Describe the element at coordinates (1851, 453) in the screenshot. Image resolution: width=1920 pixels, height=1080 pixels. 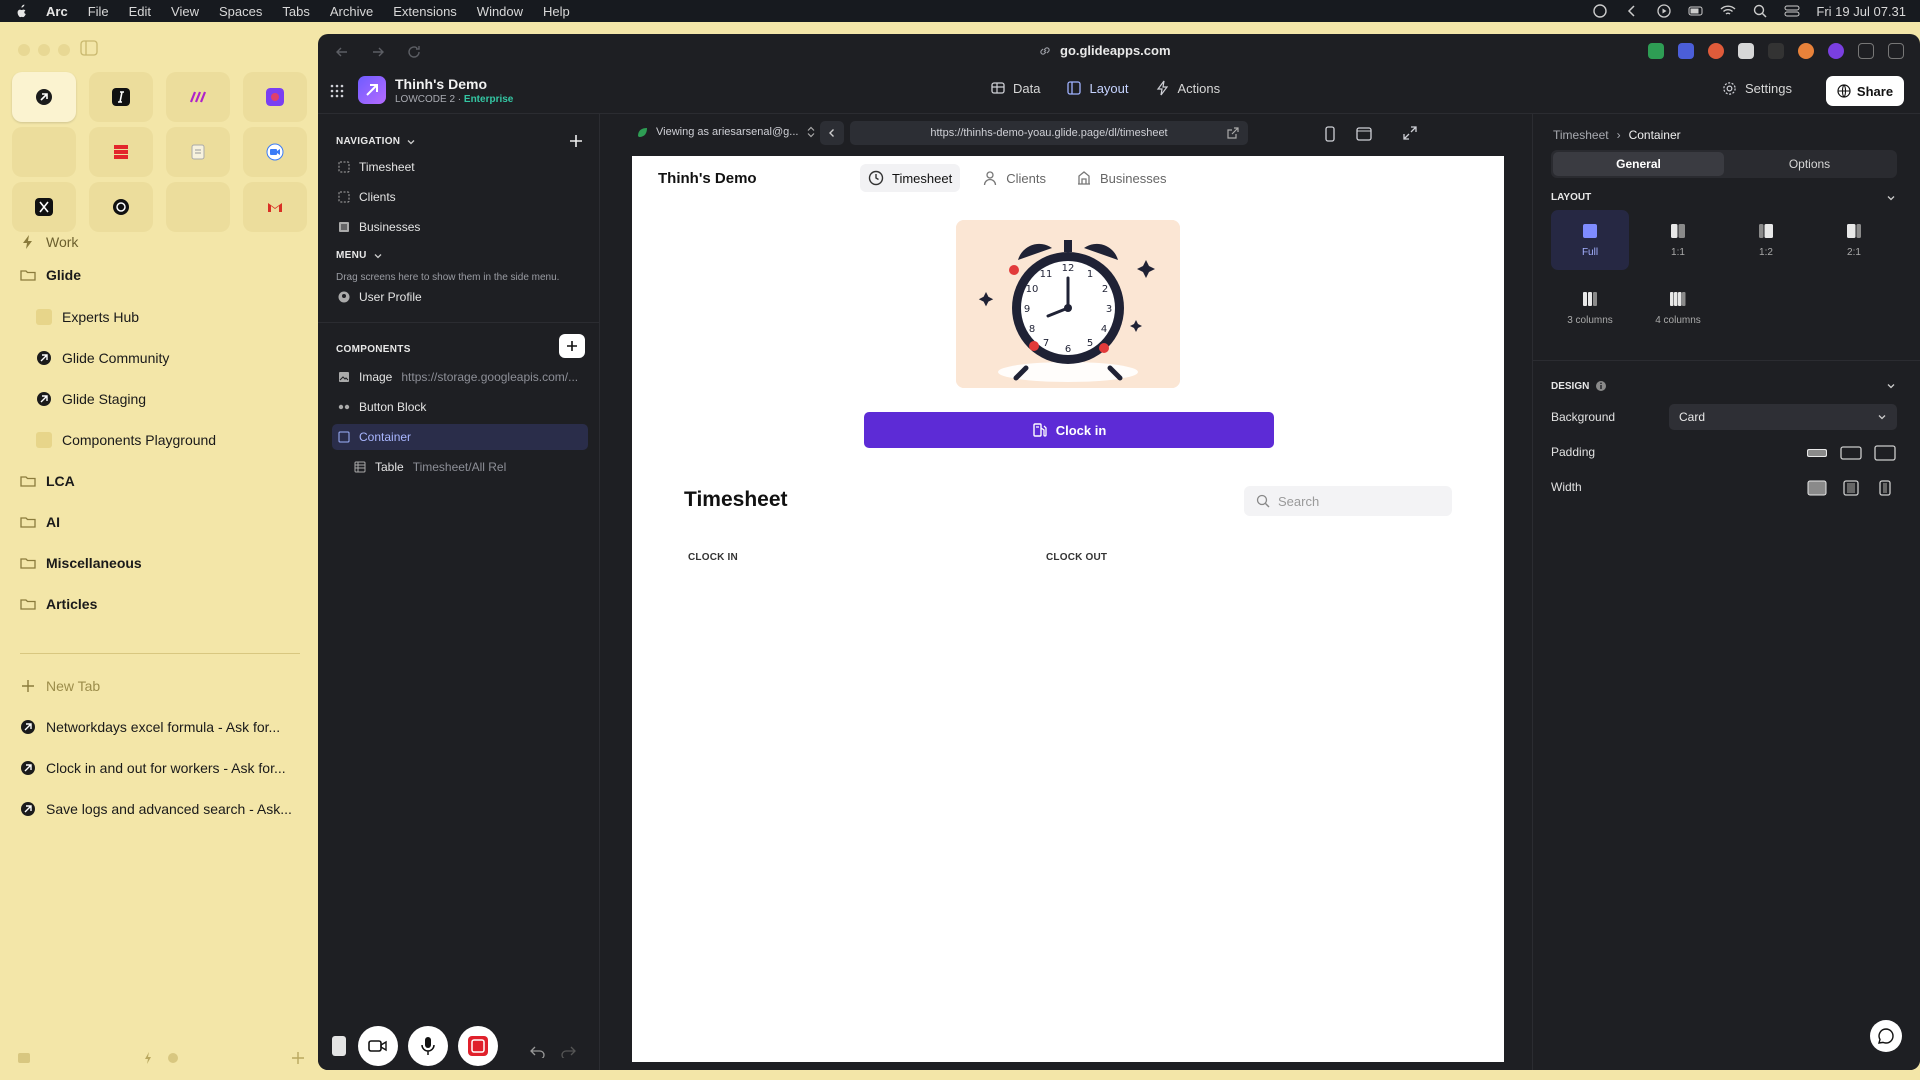
I see `padding-medium-icon` at that location.